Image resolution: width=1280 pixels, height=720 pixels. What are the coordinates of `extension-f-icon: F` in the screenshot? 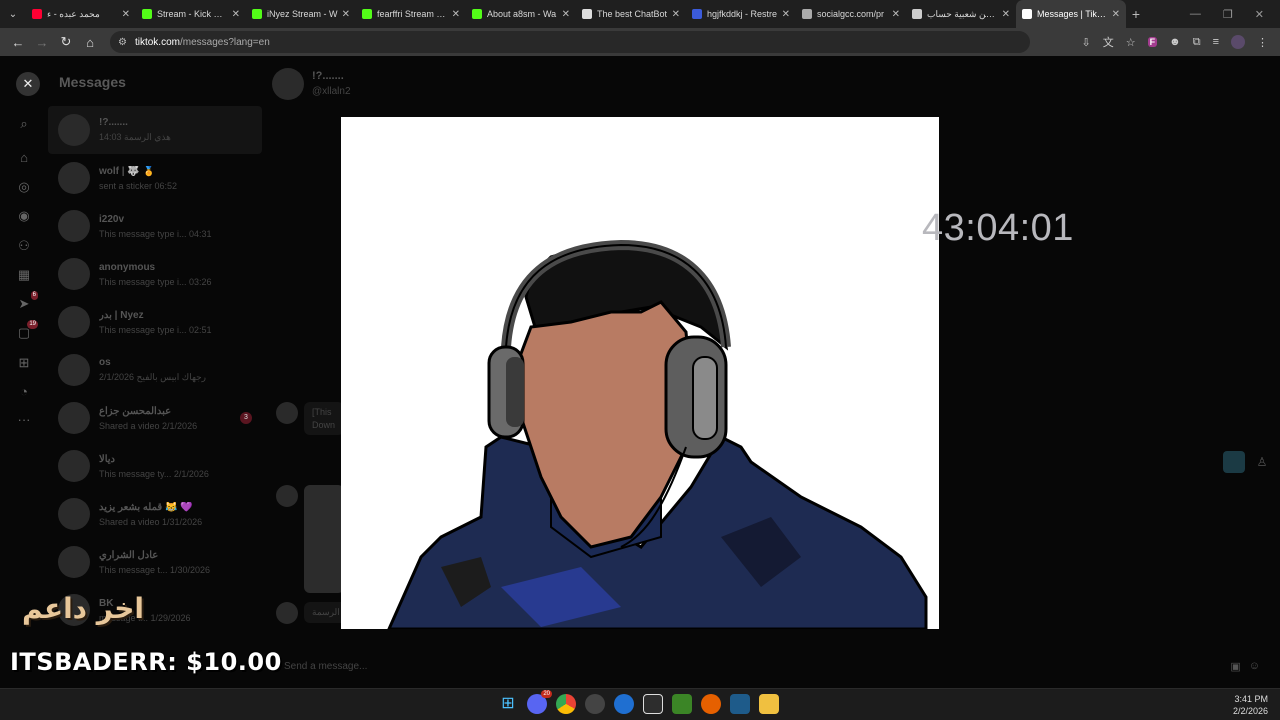 It's located at (1152, 42).